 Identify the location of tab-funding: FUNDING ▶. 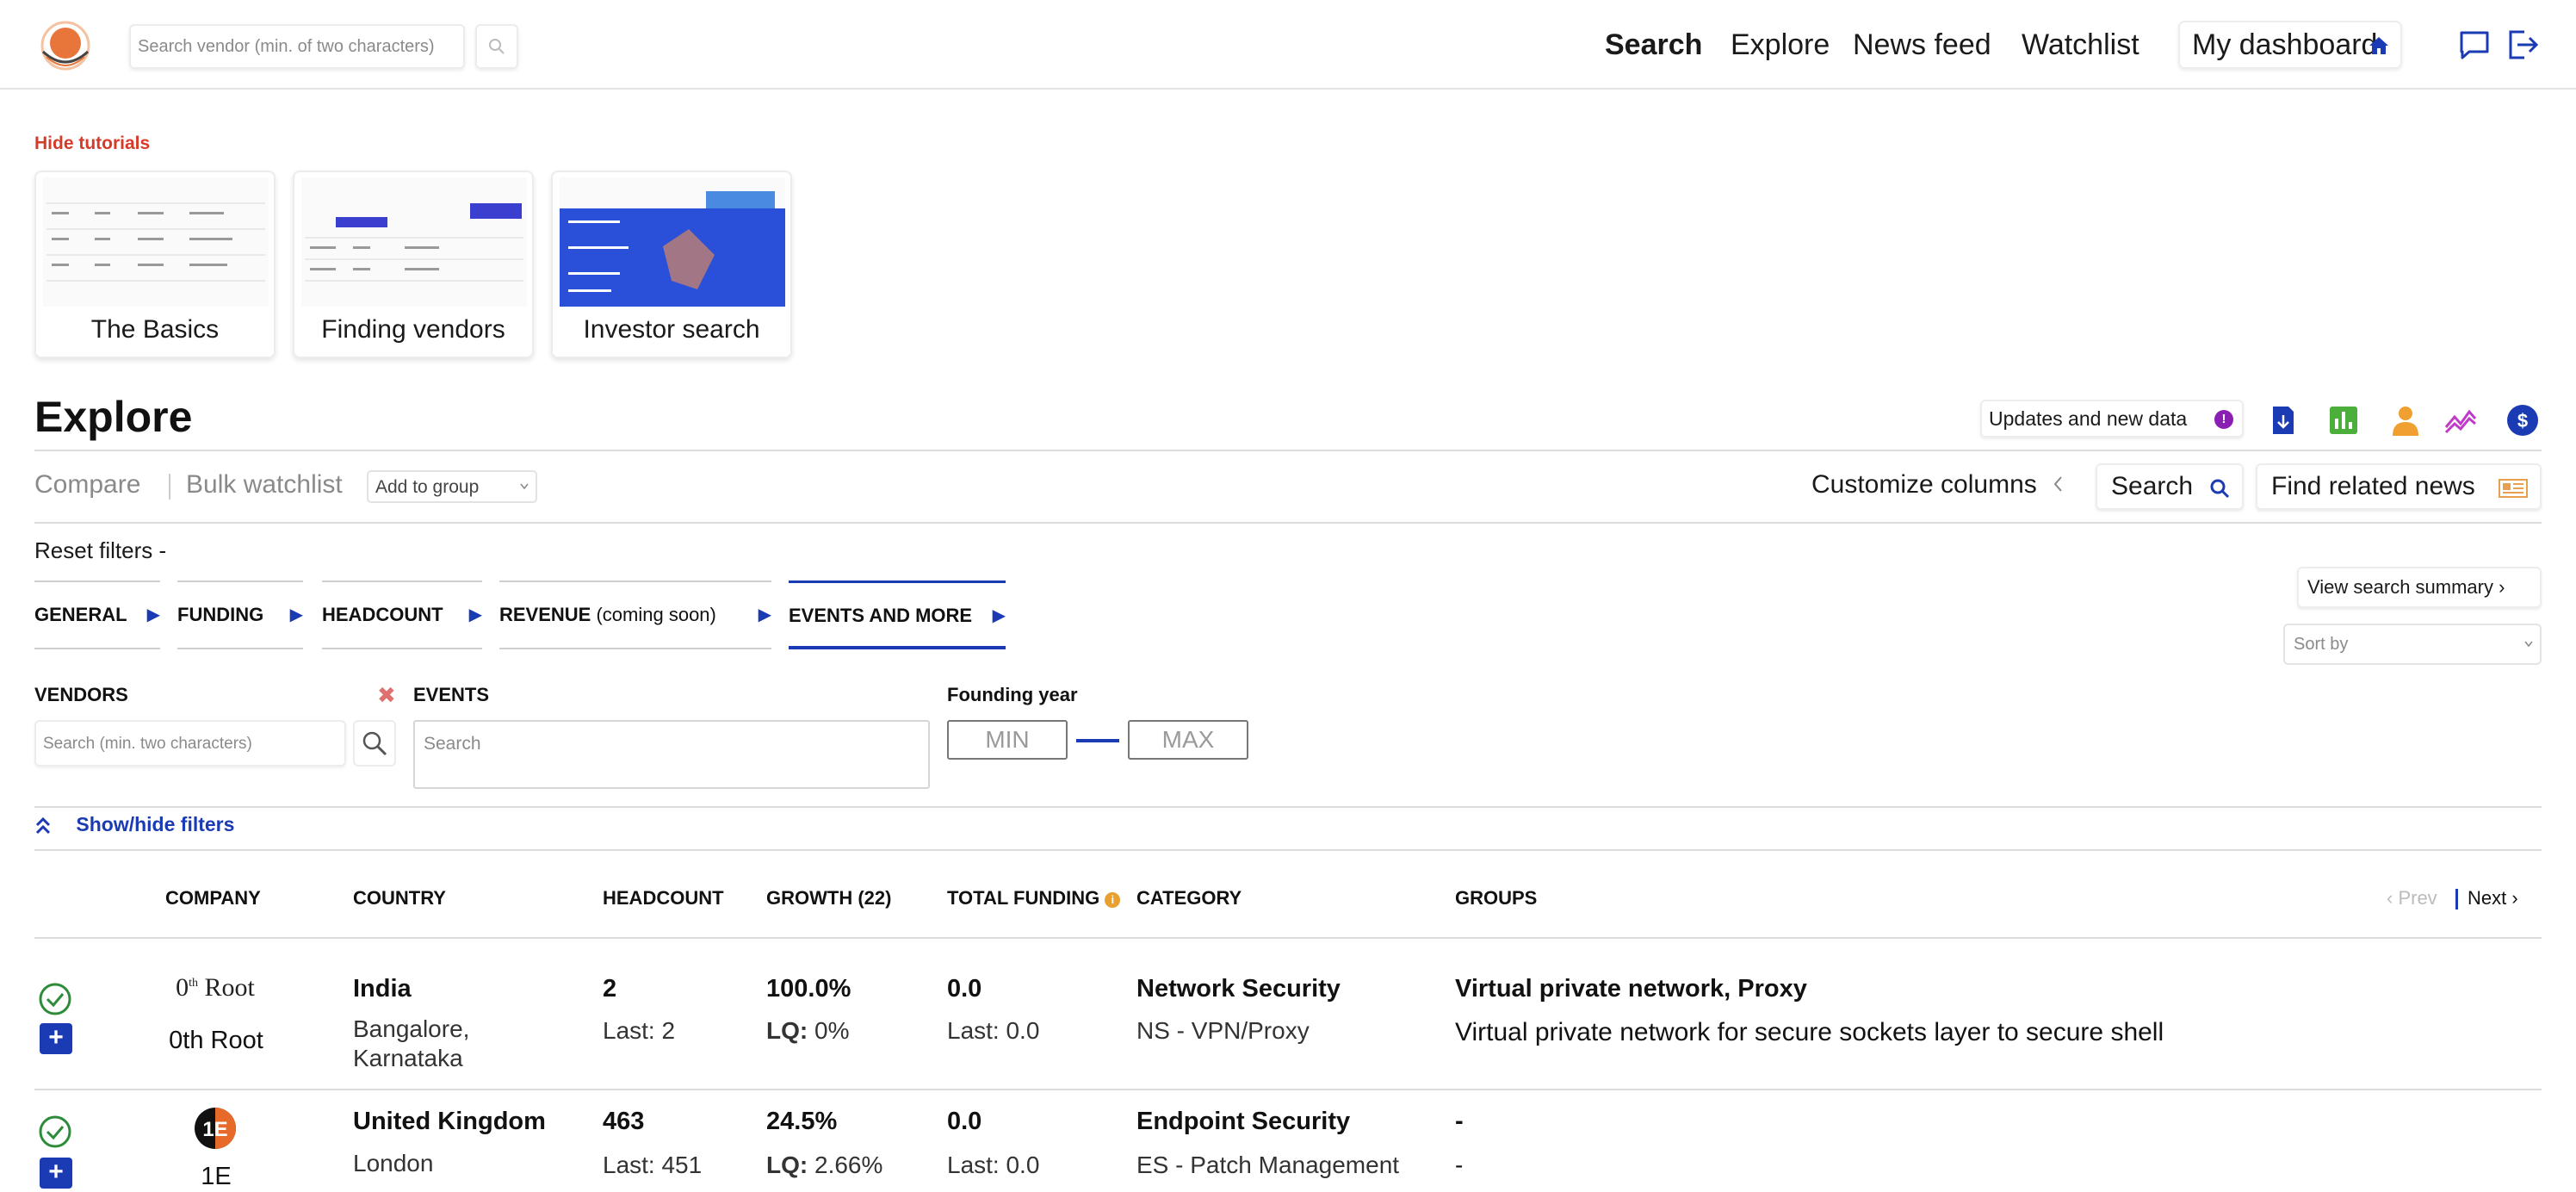
(240, 614).